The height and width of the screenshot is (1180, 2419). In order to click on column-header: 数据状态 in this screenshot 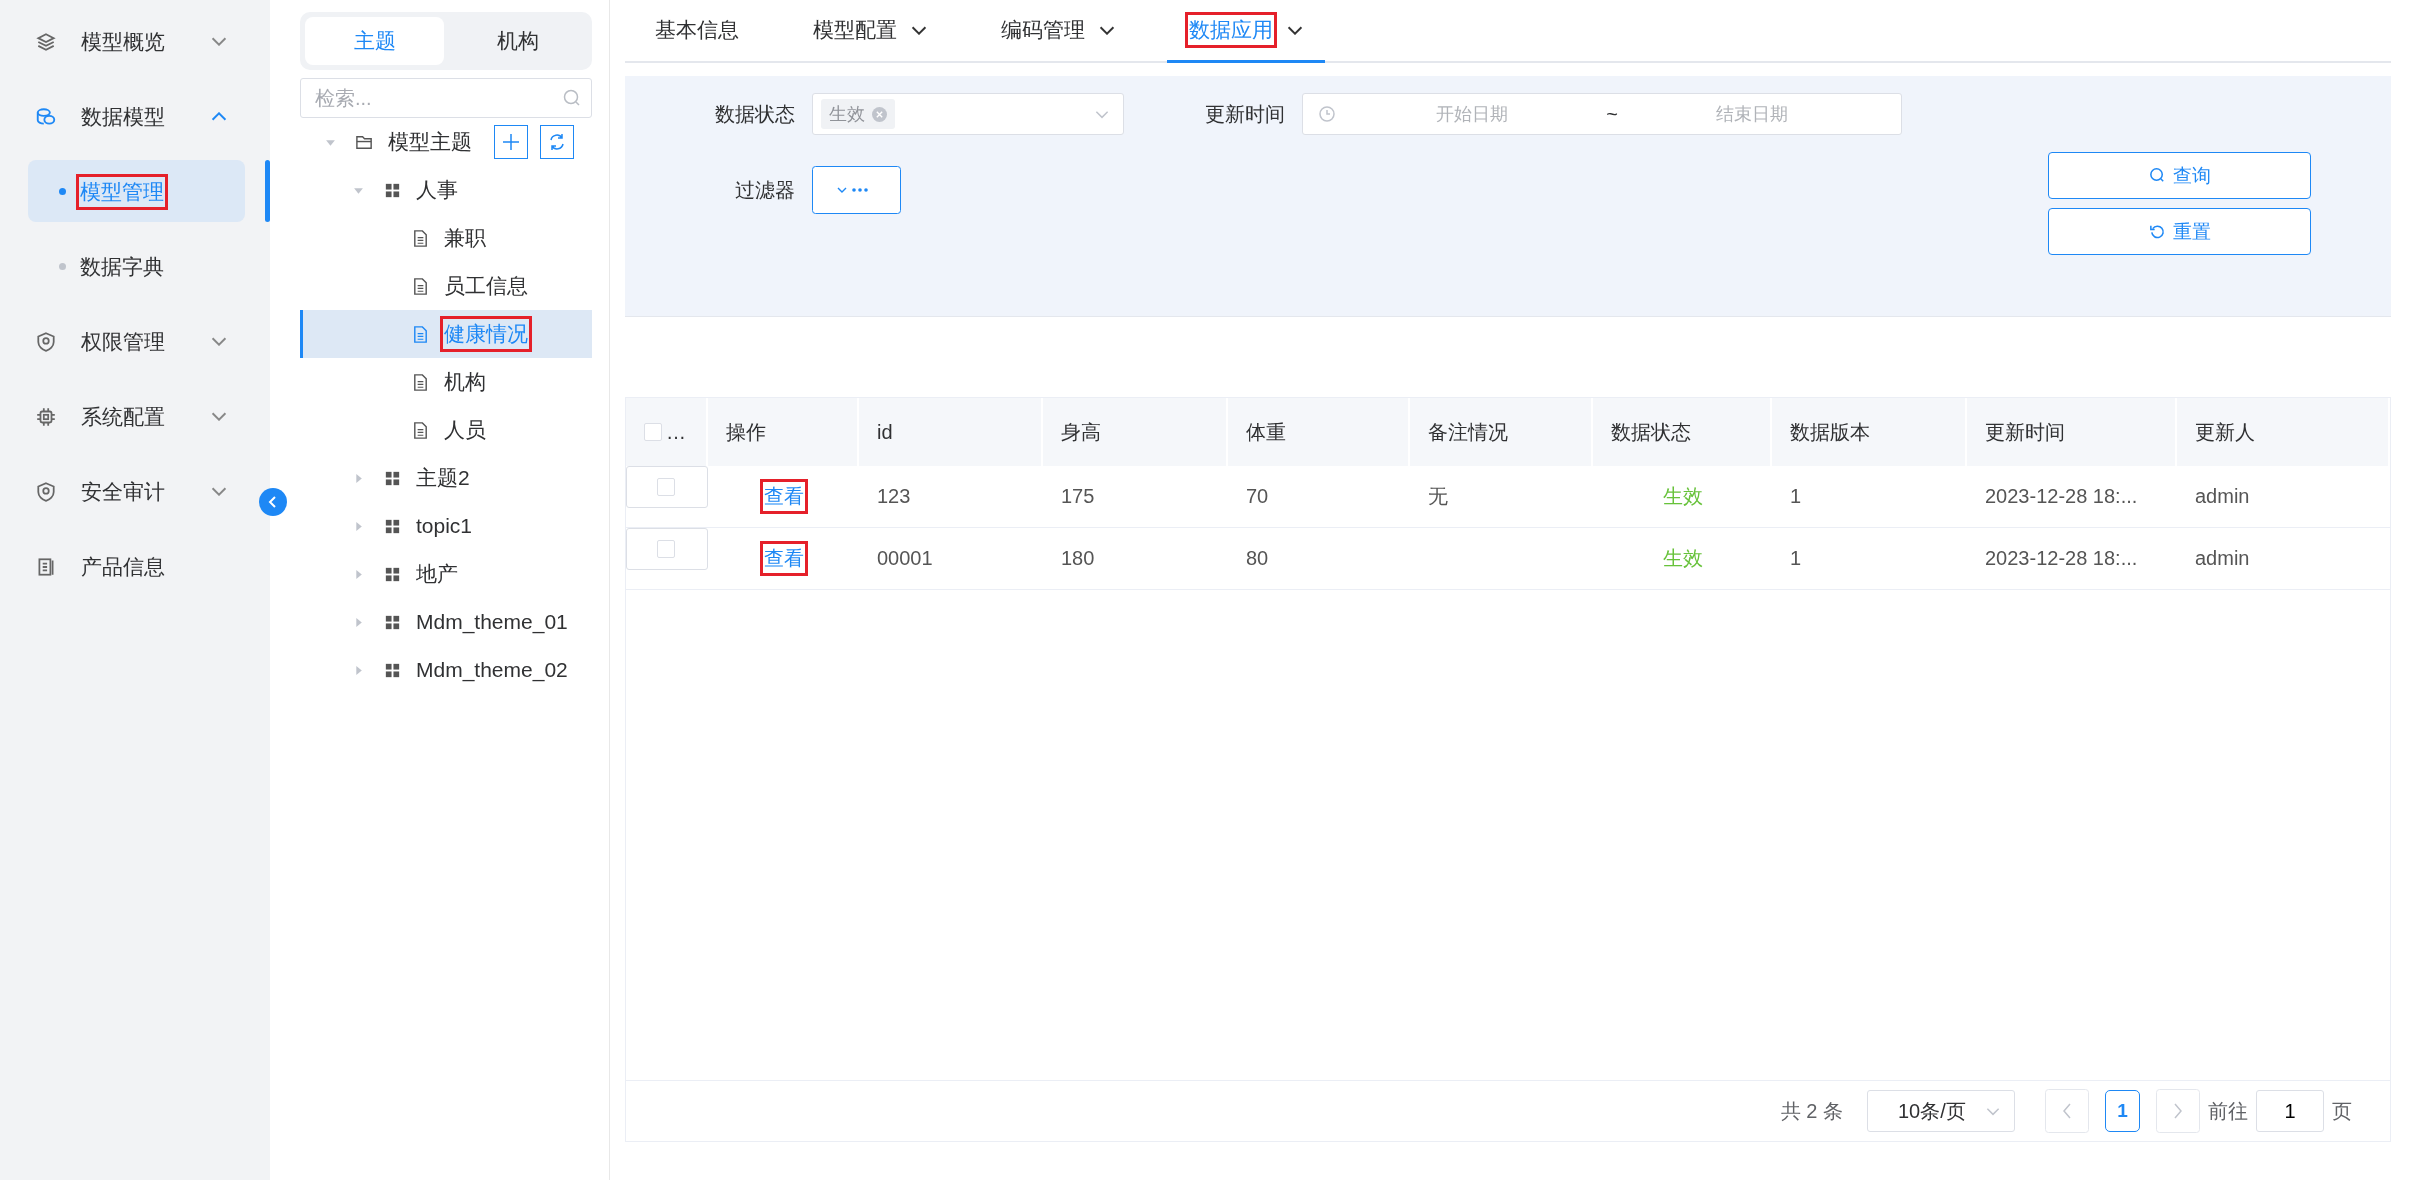, I will do `click(1651, 432)`.